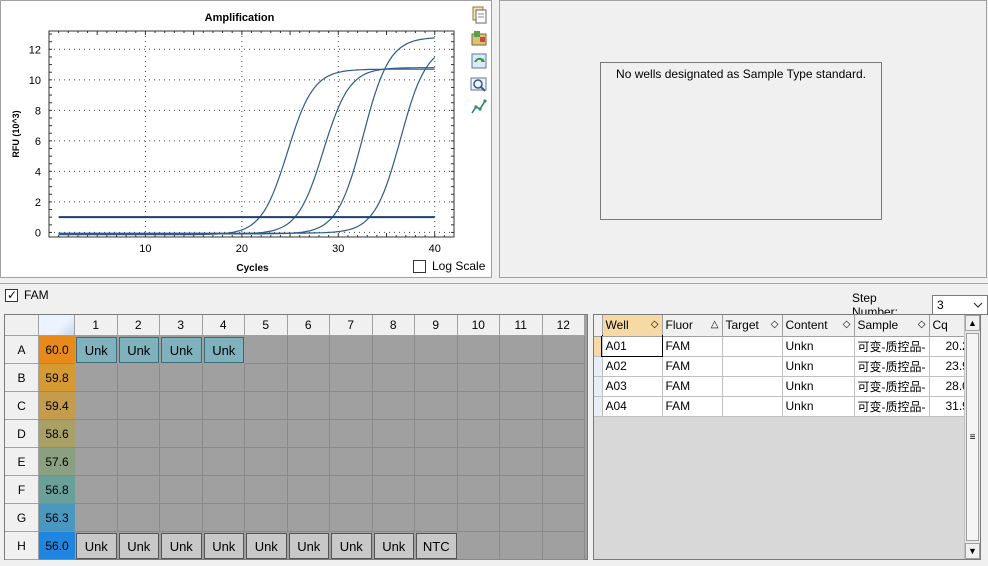 The height and width of the screenshot is (566, 988). What do you see at coordinates (818, 326) in the screenshot?
I see `column-header-content: Content ◇` at bounding box center [818, 326].